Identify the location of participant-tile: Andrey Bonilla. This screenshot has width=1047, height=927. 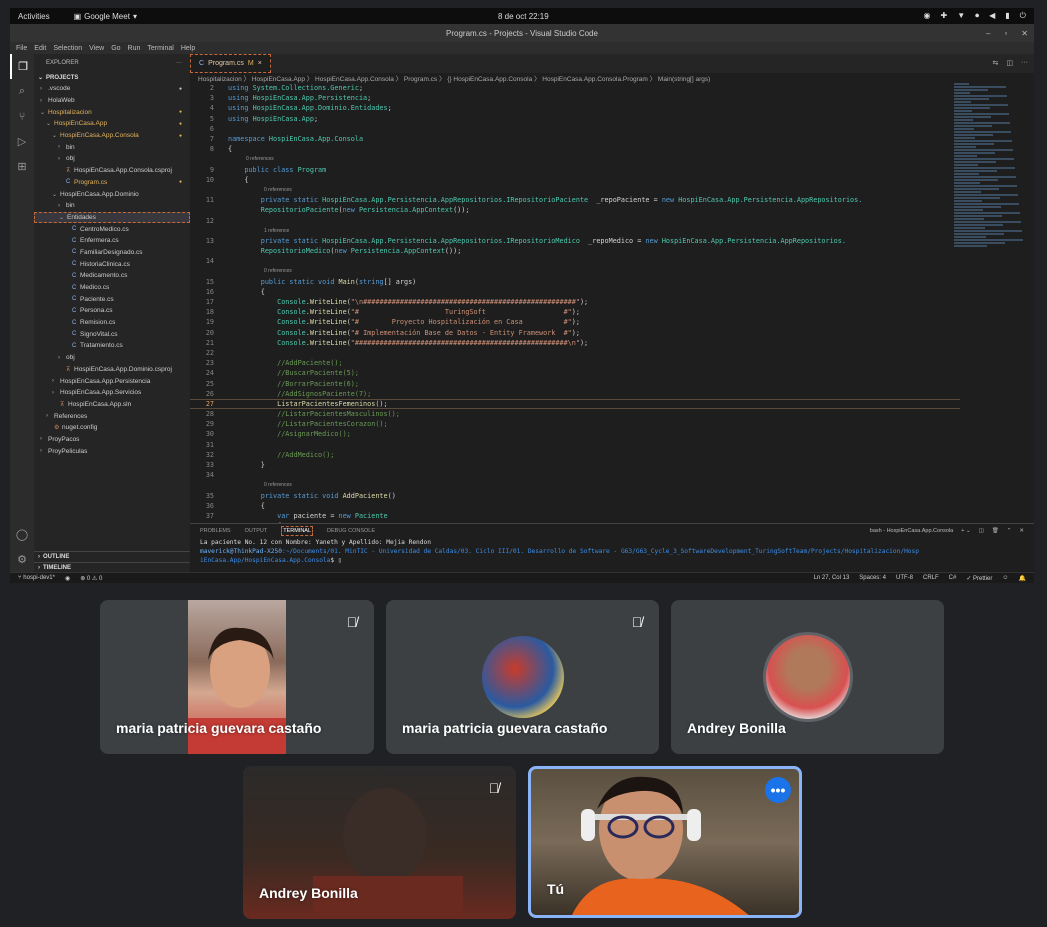
(807, 677).